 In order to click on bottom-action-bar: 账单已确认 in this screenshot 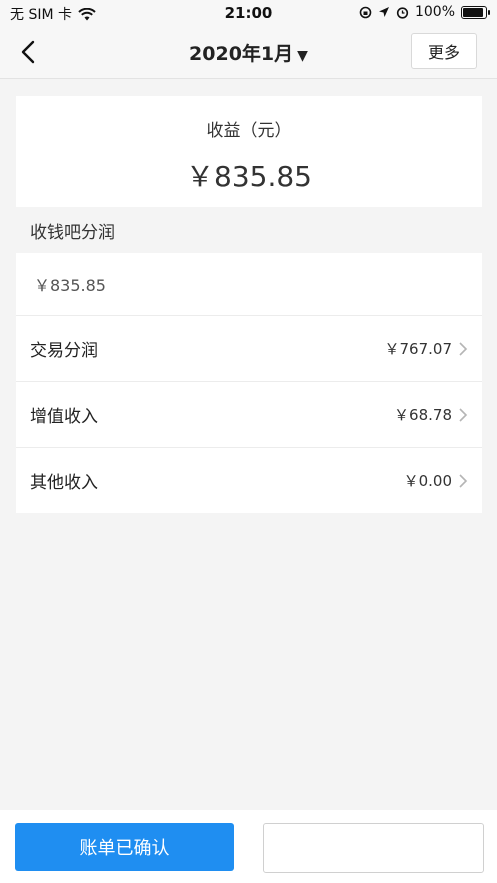, I will do `click(248, 846)`.